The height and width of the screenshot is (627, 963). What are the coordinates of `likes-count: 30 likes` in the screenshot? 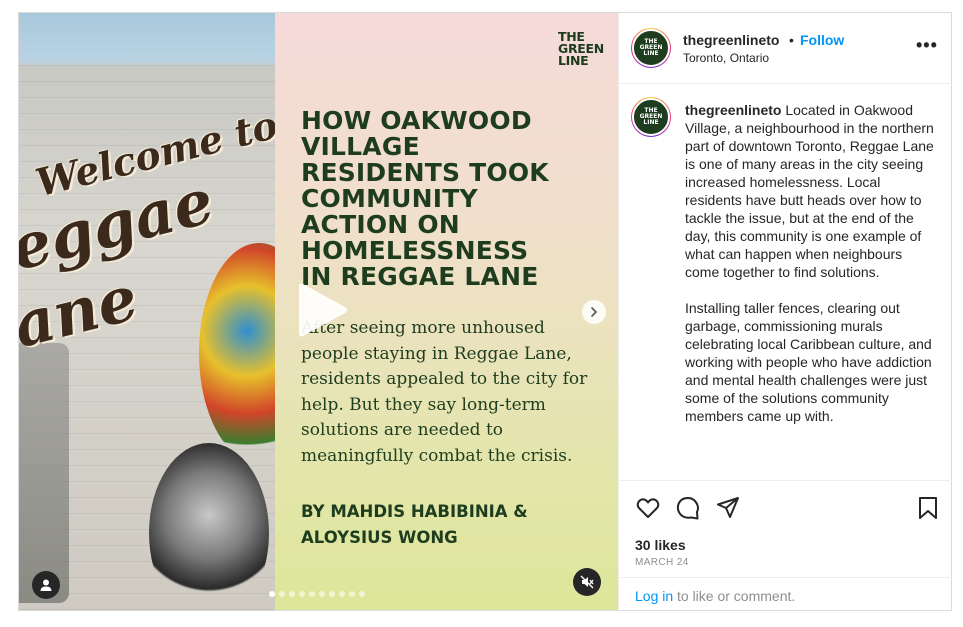 It's located at (660, 545).